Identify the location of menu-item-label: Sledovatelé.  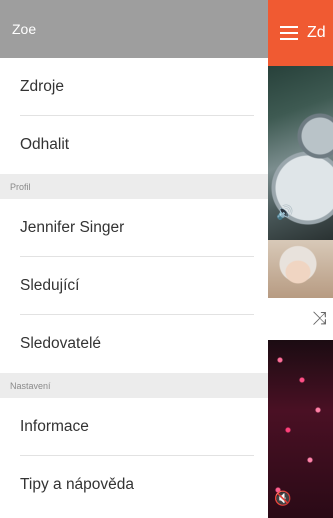
(61, 343).